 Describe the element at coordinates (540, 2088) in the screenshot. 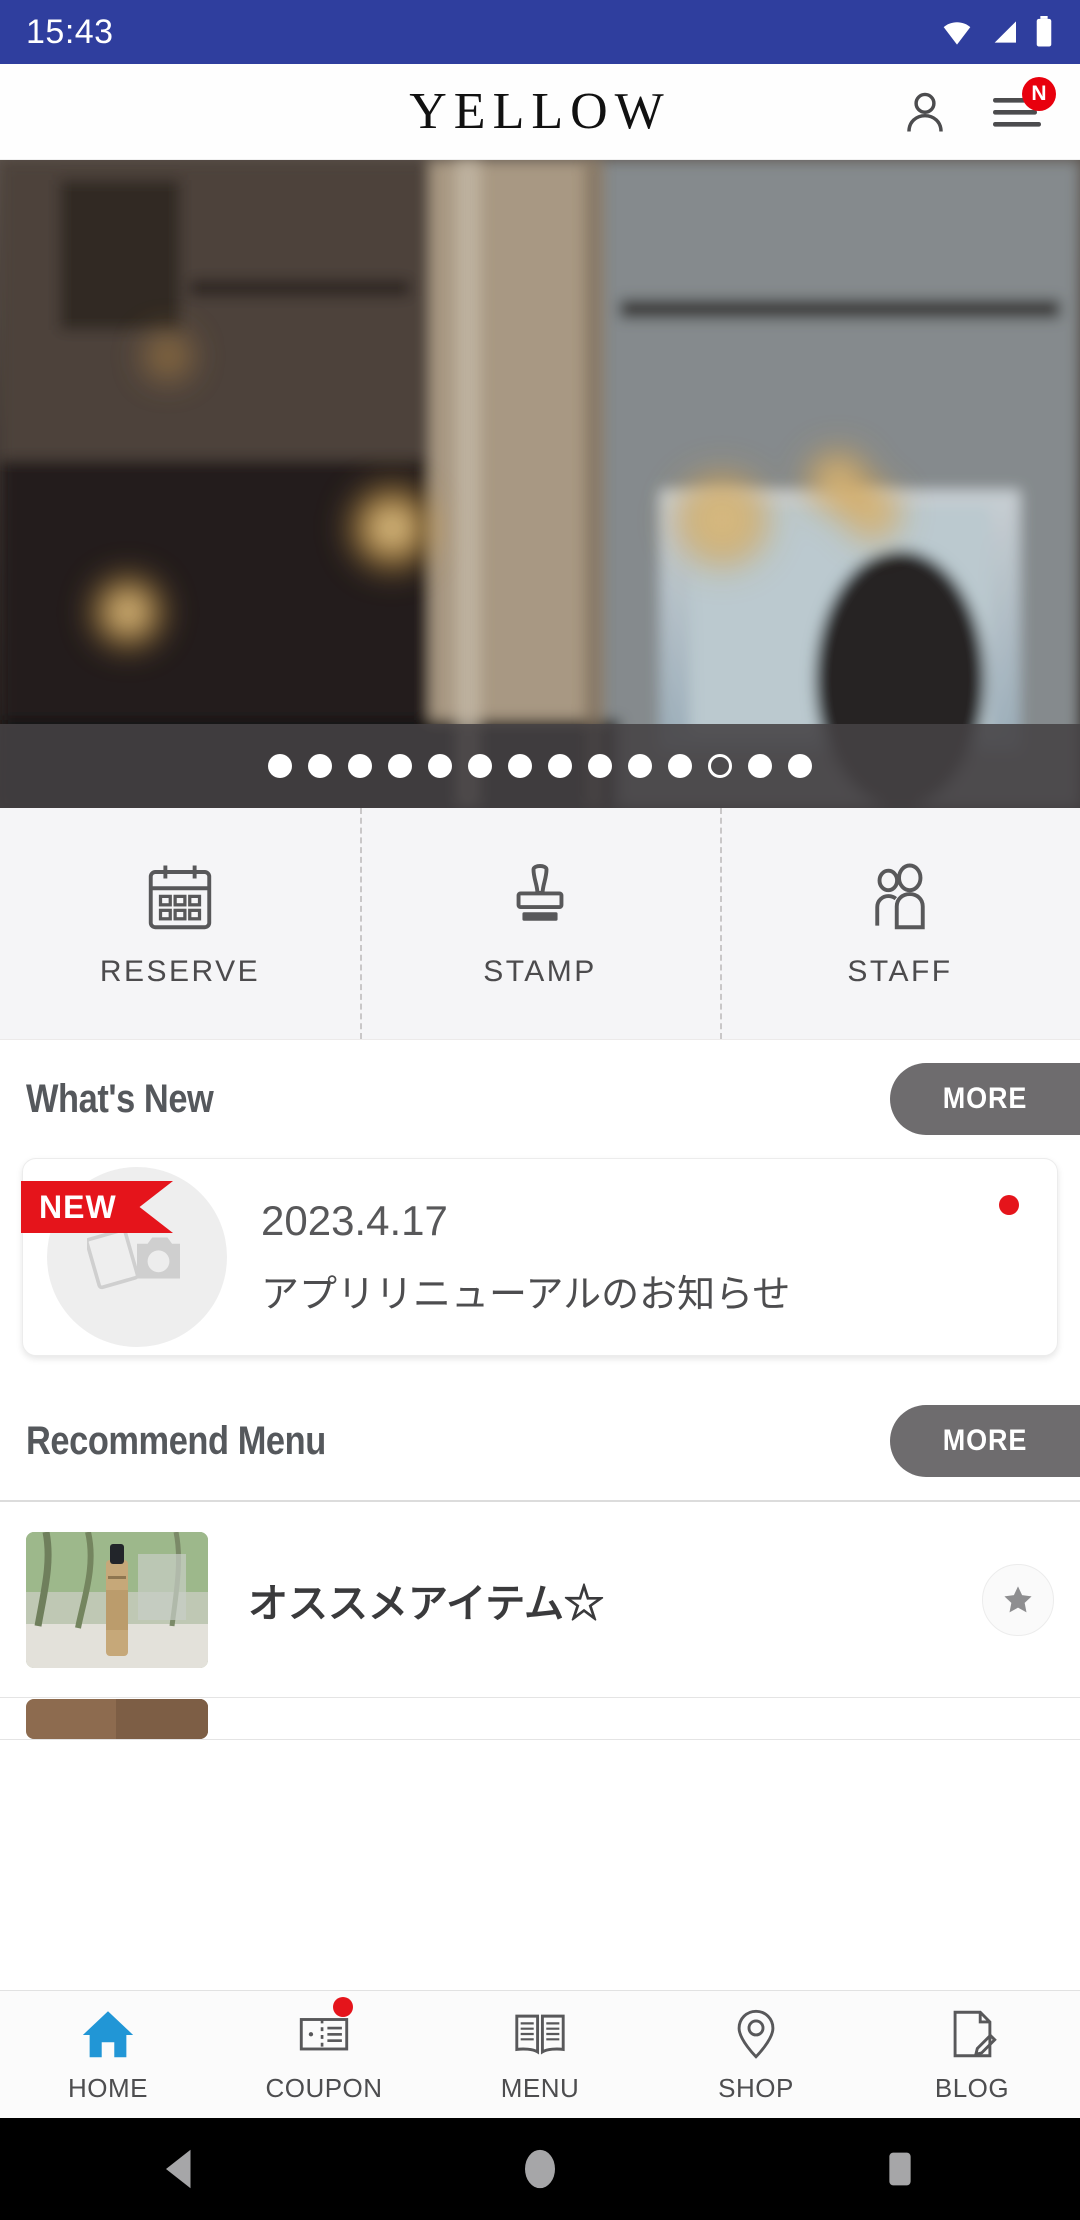

I see `nav-label-menu: MENU` at that location.